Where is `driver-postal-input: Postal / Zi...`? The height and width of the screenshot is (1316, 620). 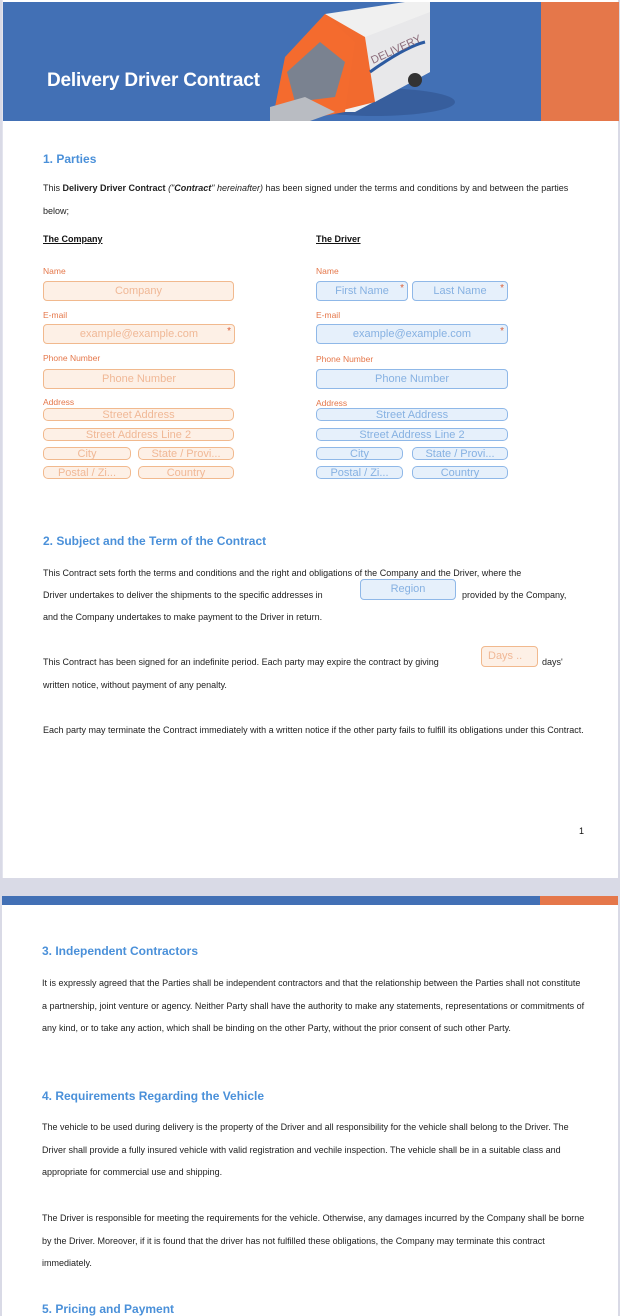
driver-postal-input: Postal / Zi... is located at coordinates (359, 472).